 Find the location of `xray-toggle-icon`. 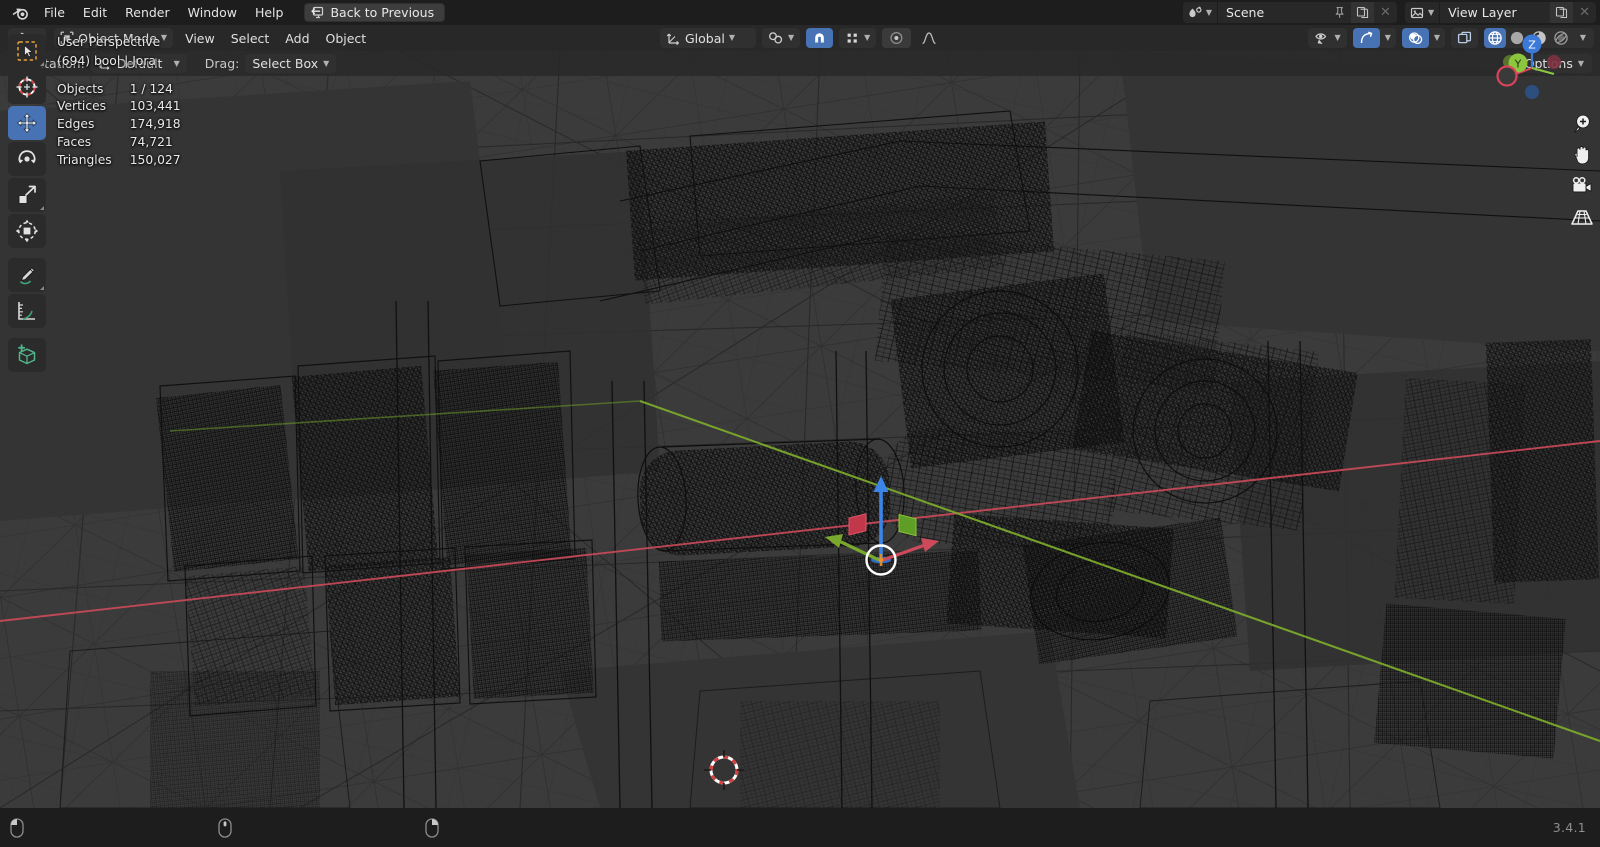

xray-toggle-icon is located at coordinates (1464, 38).